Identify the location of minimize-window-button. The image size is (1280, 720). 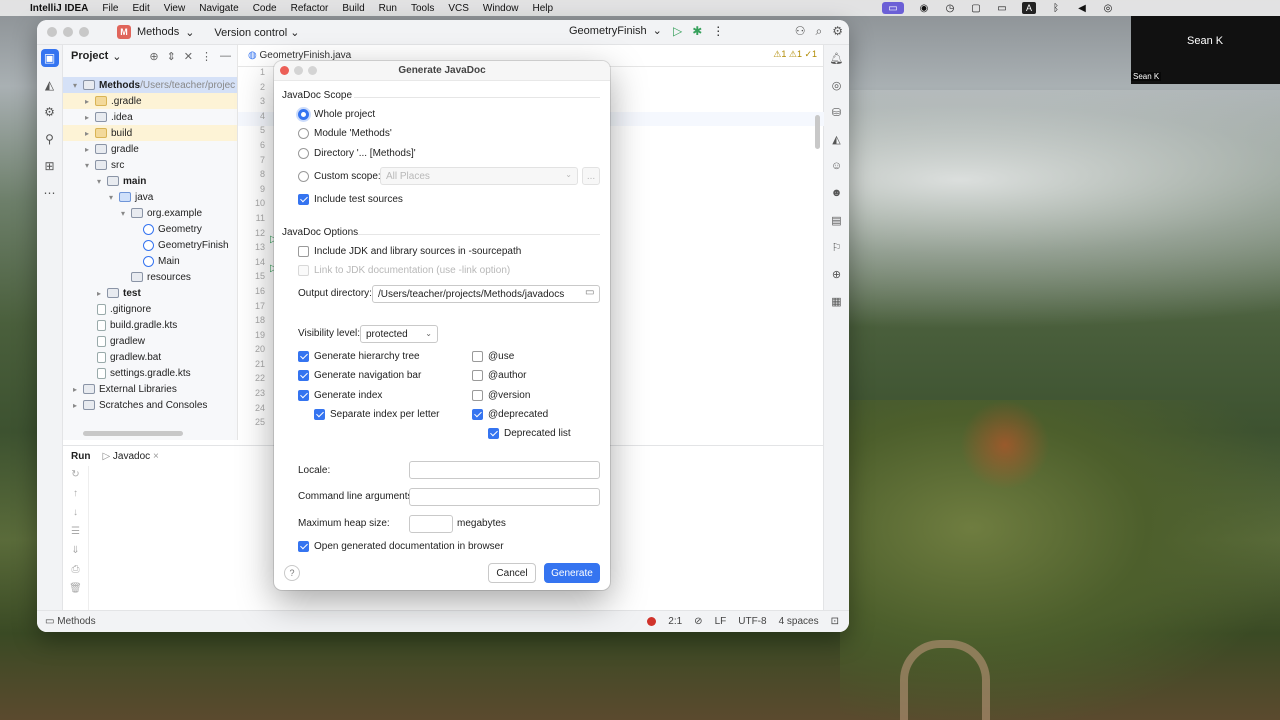
(68, 32).